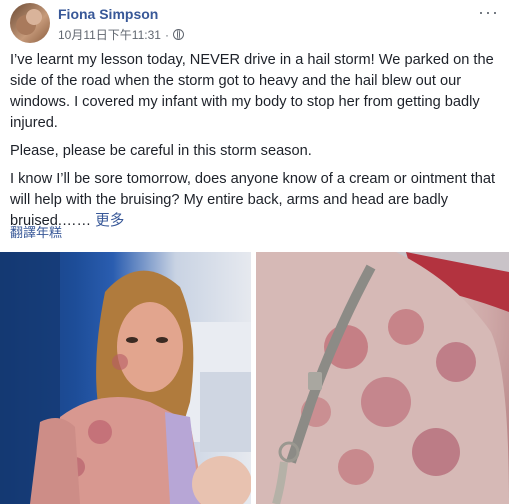  Describe the element at coordinates (30, 23) in the screenshot. I see `avatar` at that location.